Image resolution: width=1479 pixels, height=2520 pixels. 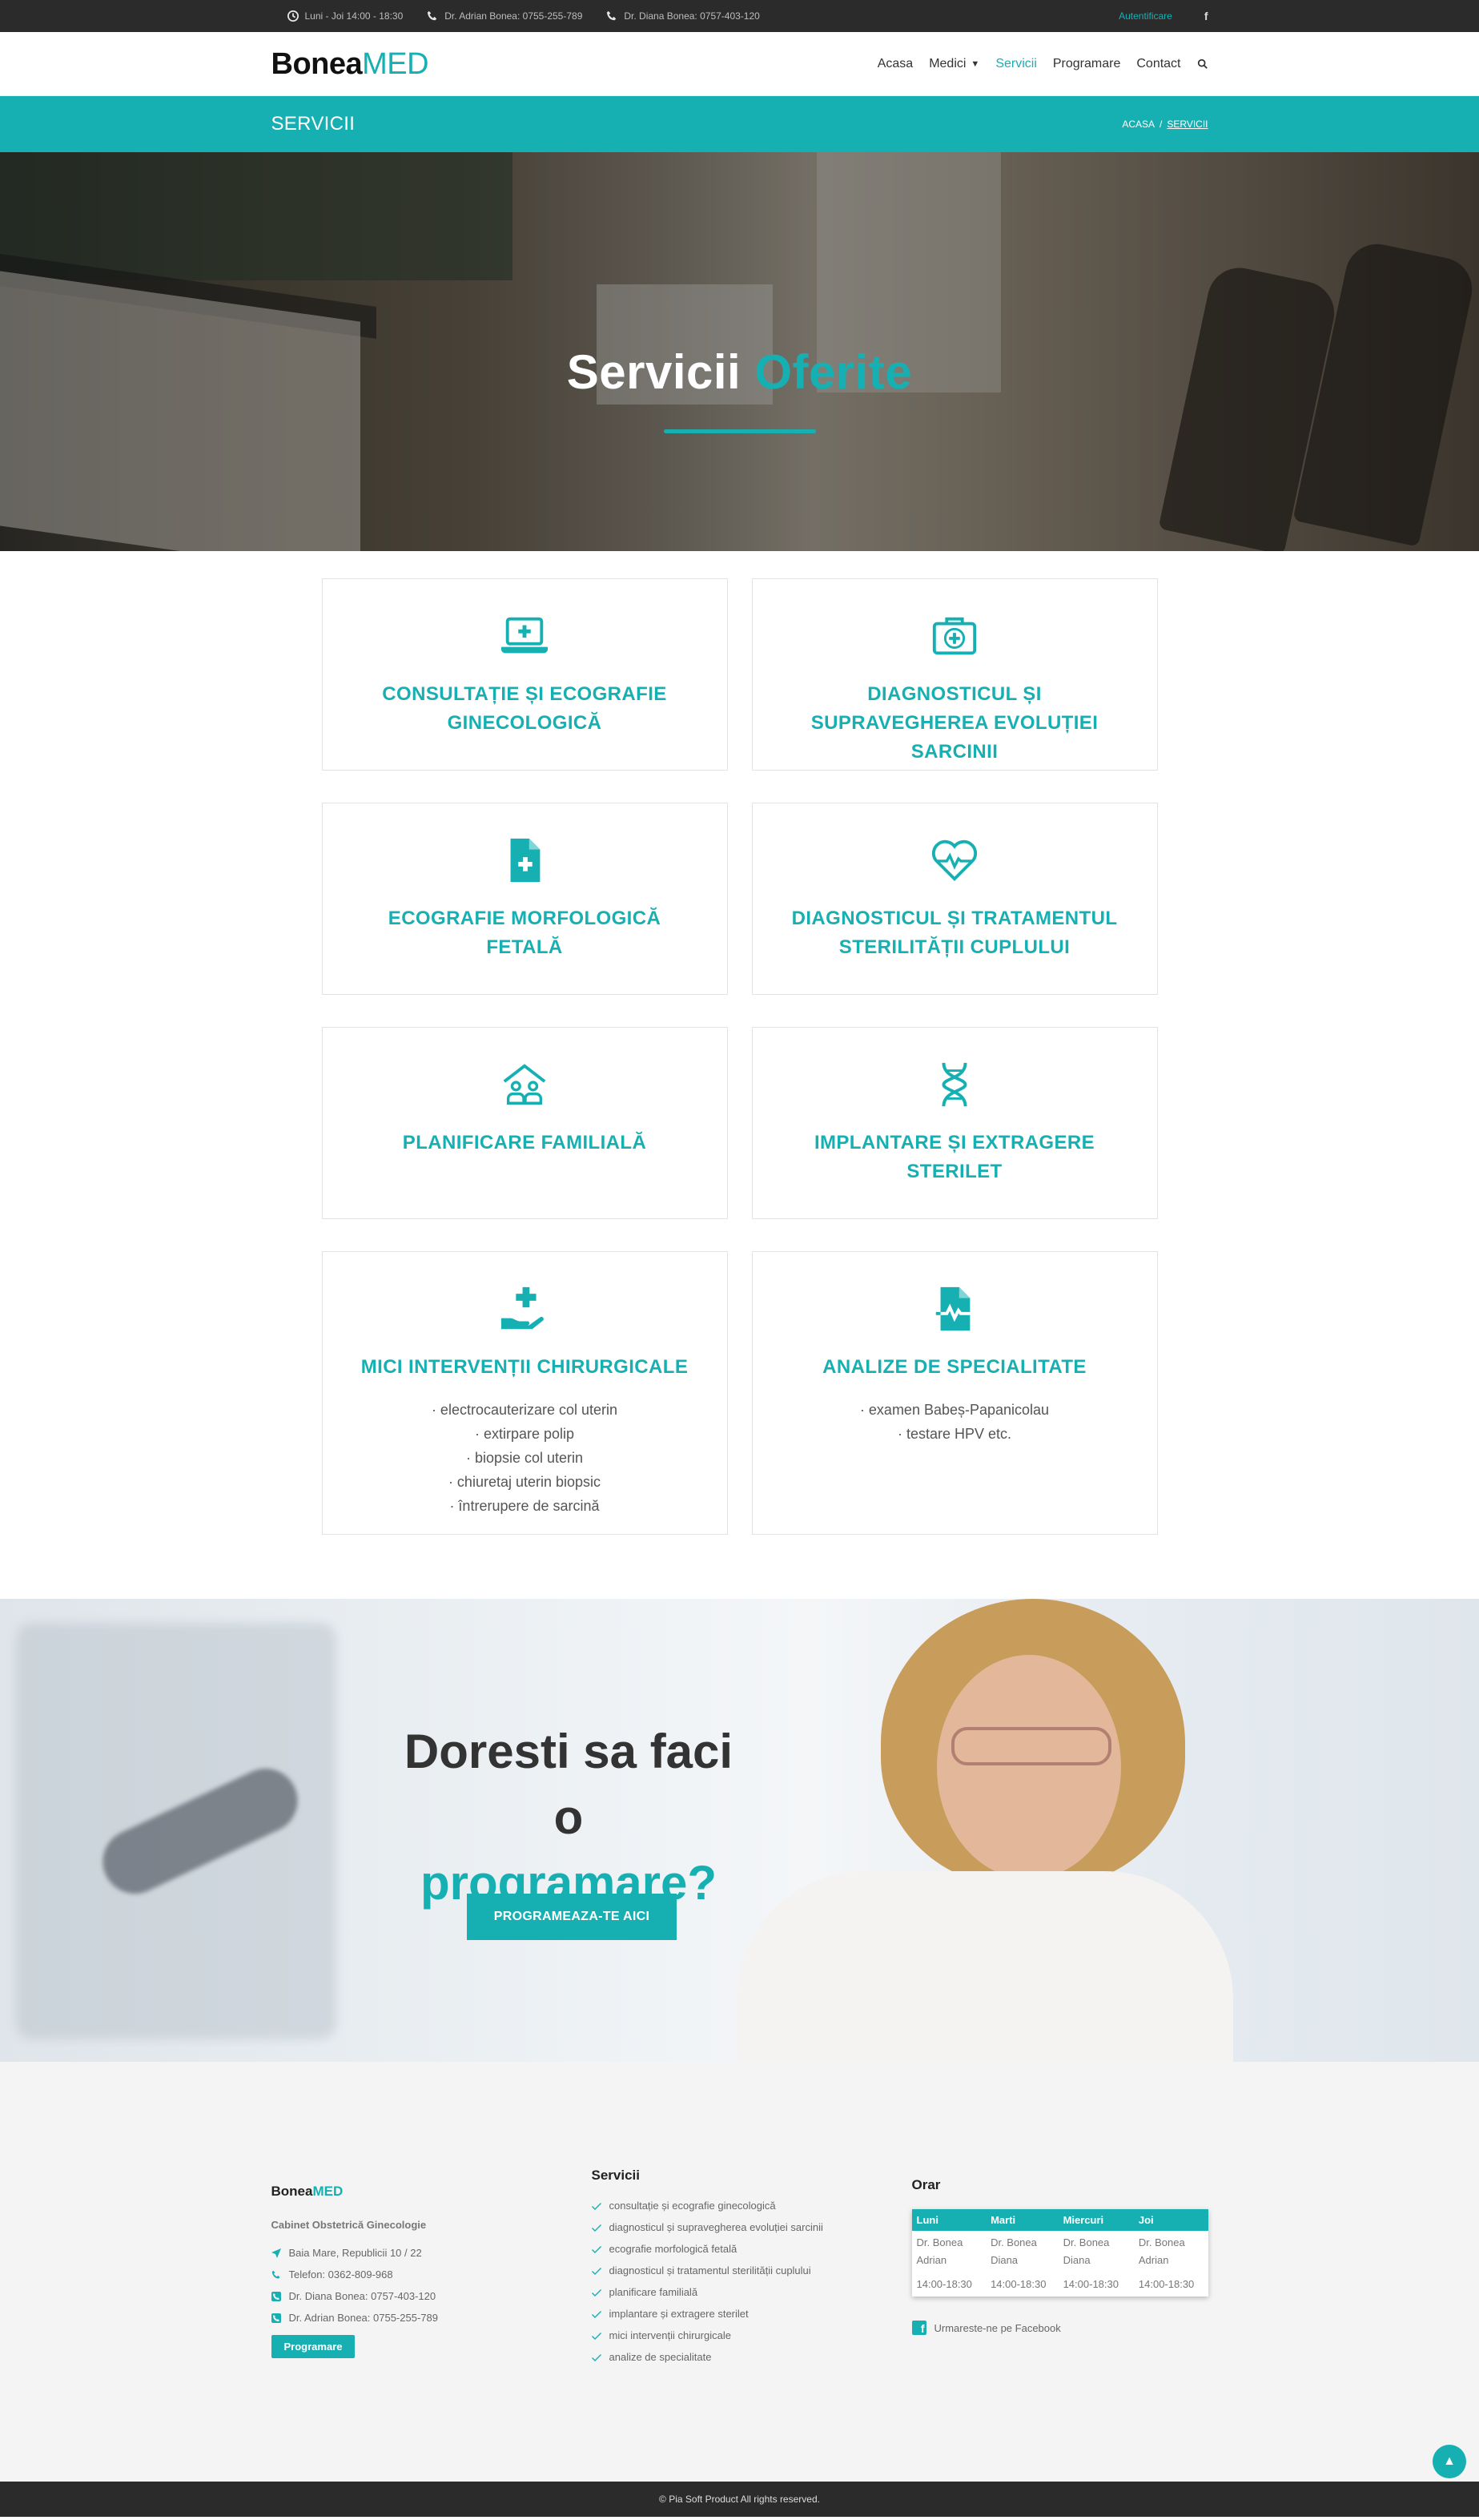 I want to click on breadcrumb: ACASA / SERVICII, so click(x=1165, y=124).